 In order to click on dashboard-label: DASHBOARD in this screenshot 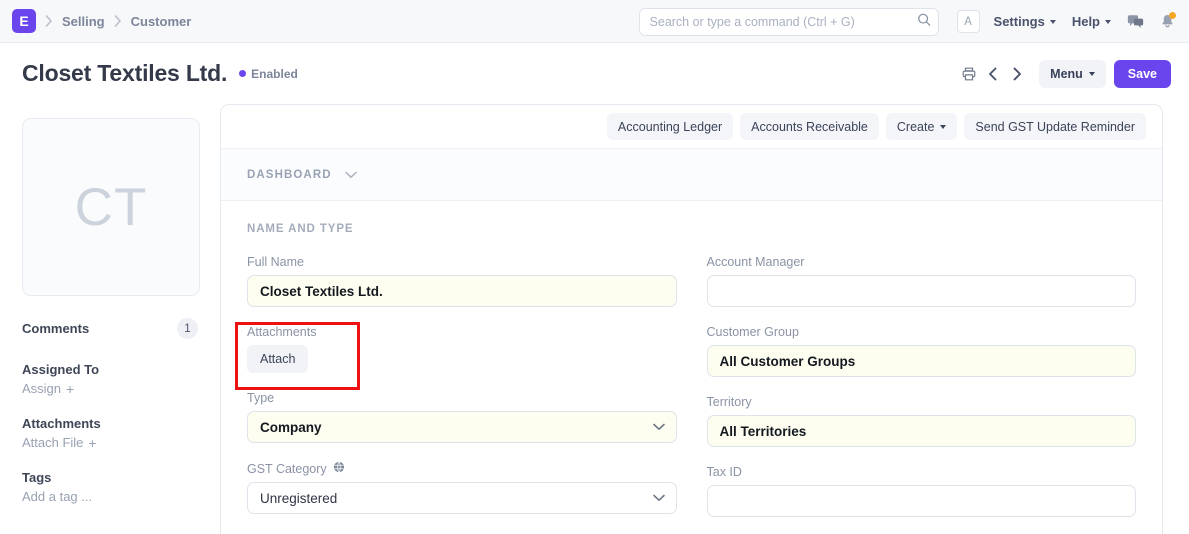, I will do `click(289, 174)`.